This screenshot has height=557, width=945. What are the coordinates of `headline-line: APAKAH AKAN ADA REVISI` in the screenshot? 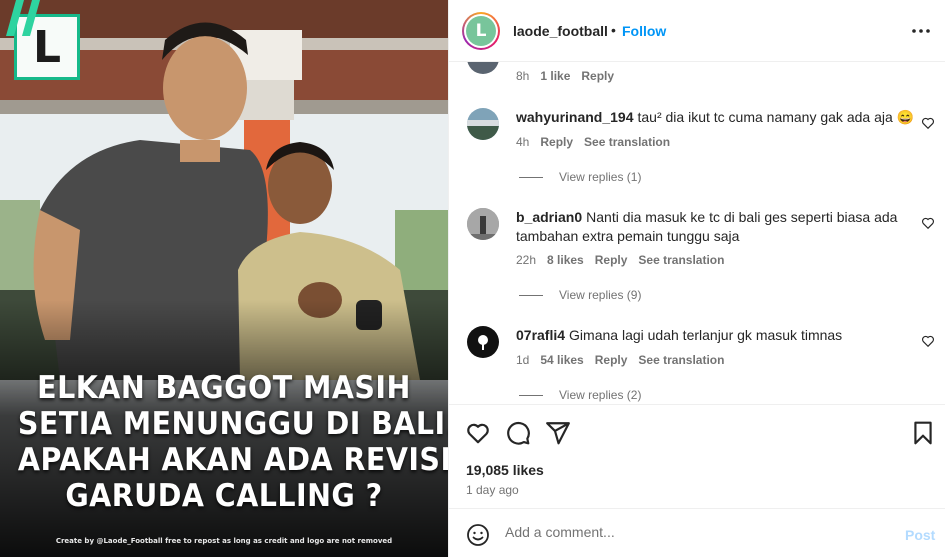 It's located at (232, 460).